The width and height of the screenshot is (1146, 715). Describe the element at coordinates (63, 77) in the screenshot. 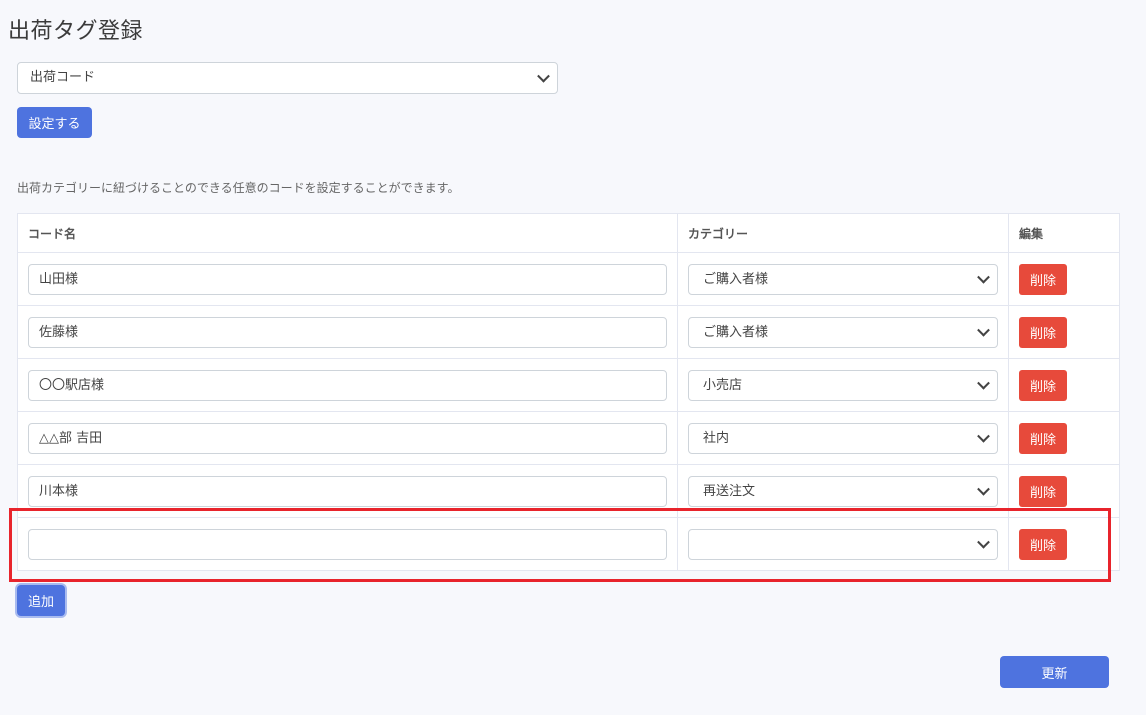

I see `code-type-select-value: 出荷コード` at that location.